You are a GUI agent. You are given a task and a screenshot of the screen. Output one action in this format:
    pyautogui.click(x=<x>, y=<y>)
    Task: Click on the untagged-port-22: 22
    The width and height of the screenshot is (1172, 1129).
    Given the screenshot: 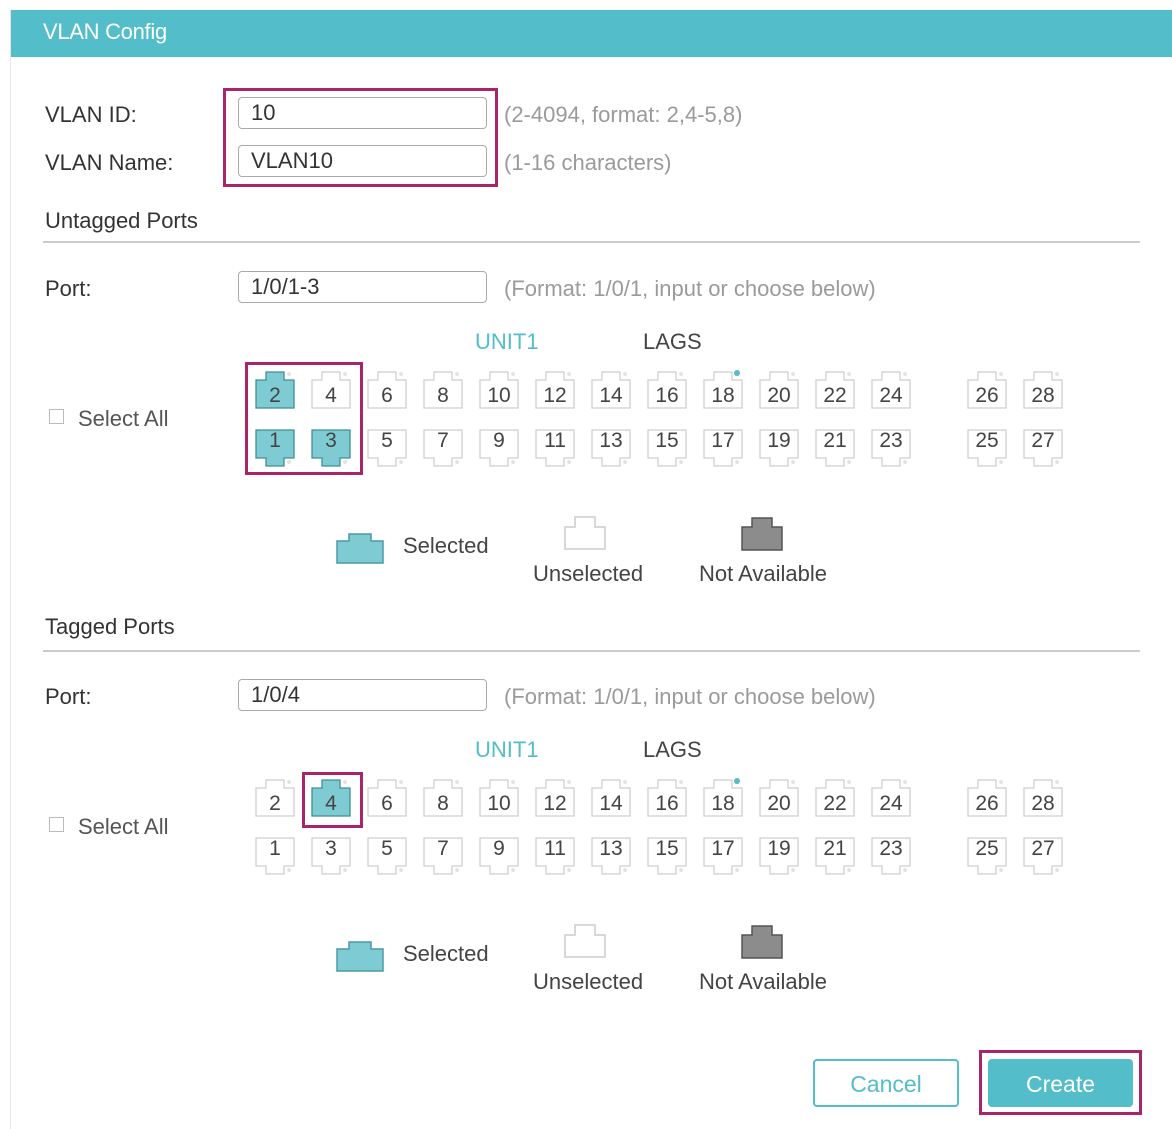 What is the action you would take?
    pyautogui.click(x=835, y=390)
    